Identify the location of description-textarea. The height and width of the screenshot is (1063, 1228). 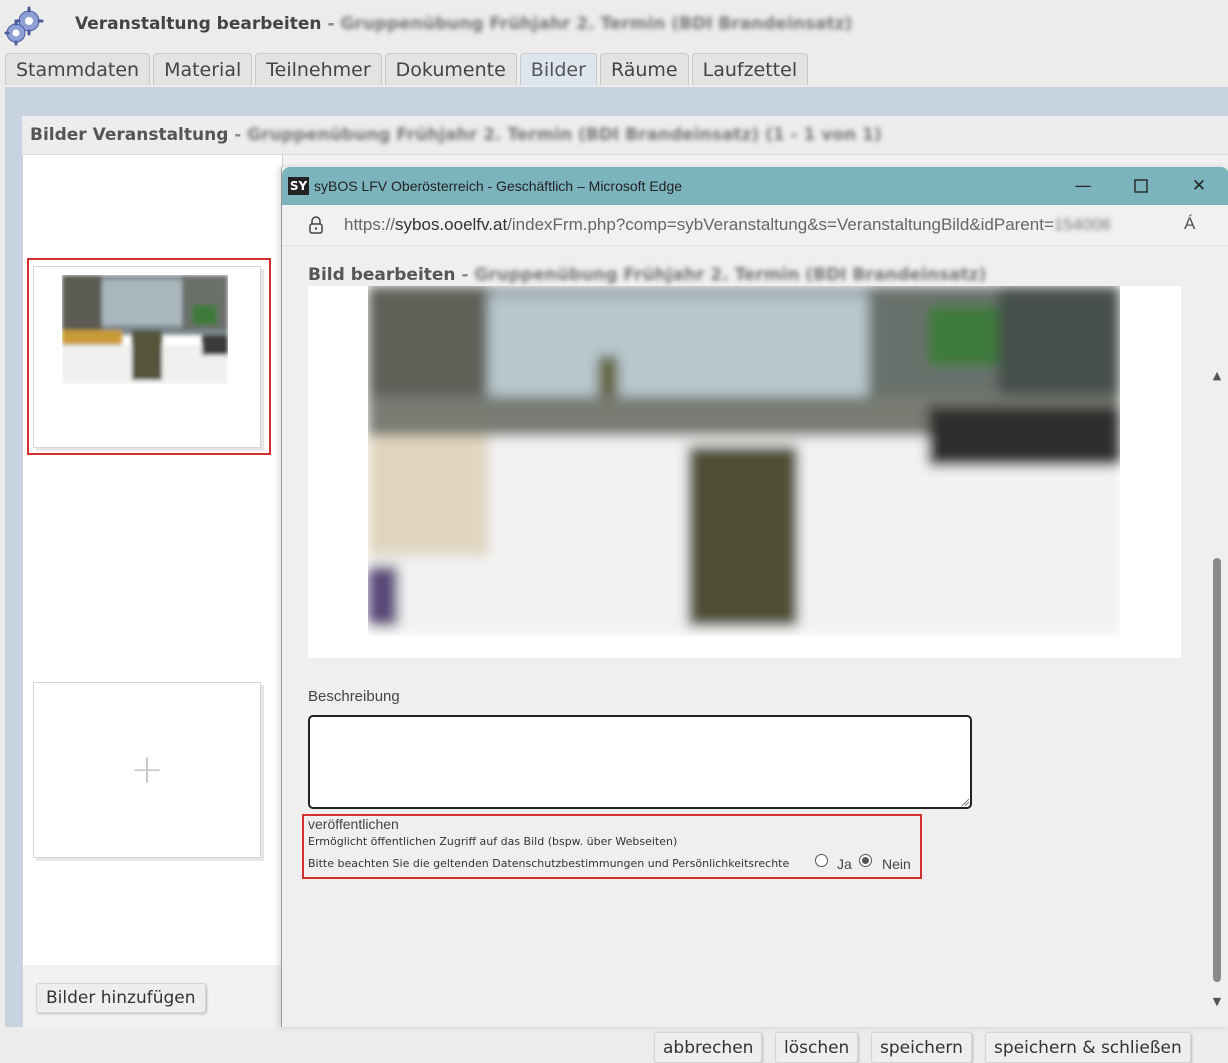
(640, 762).